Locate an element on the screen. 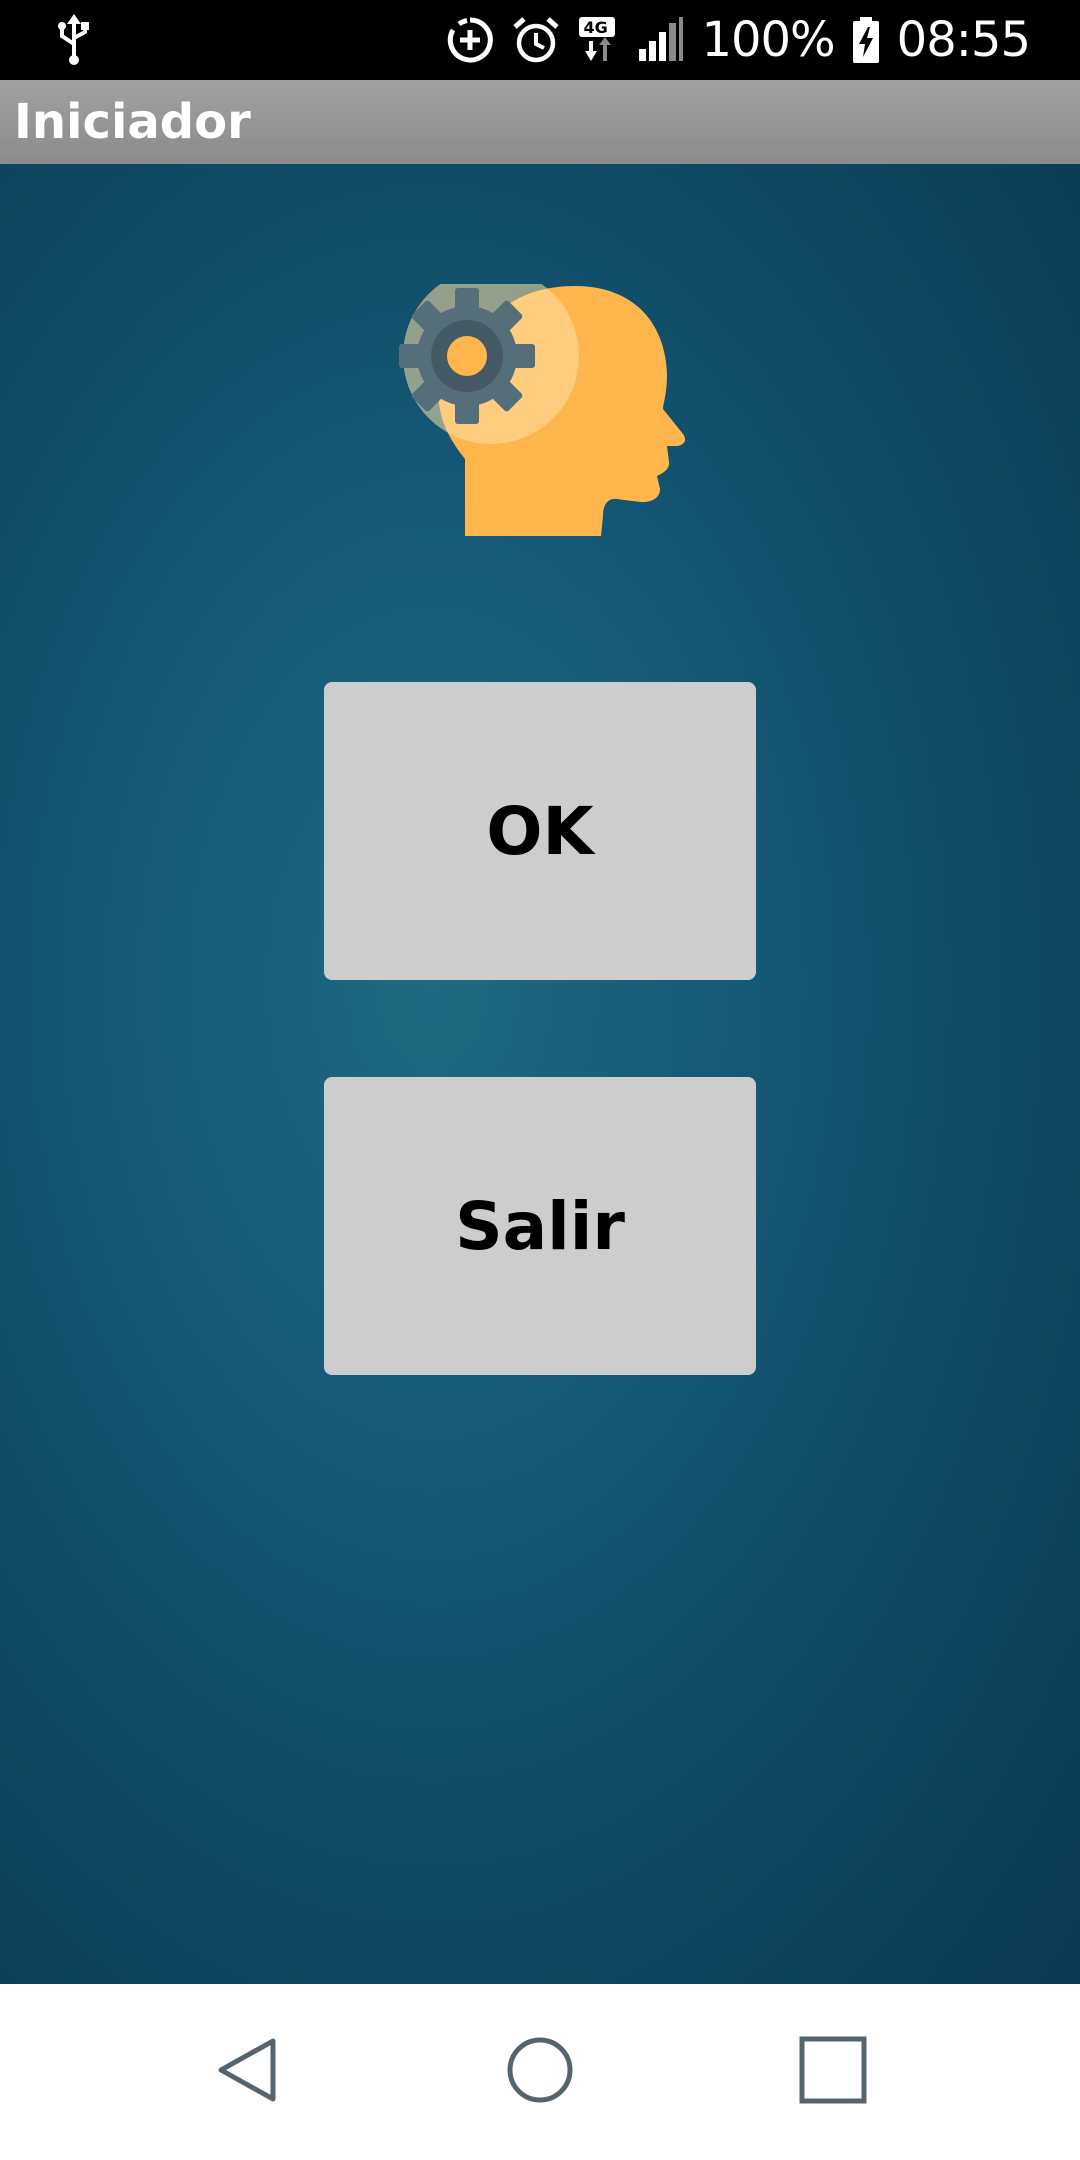  head-gear-icon is located at coordinates (540, 416).